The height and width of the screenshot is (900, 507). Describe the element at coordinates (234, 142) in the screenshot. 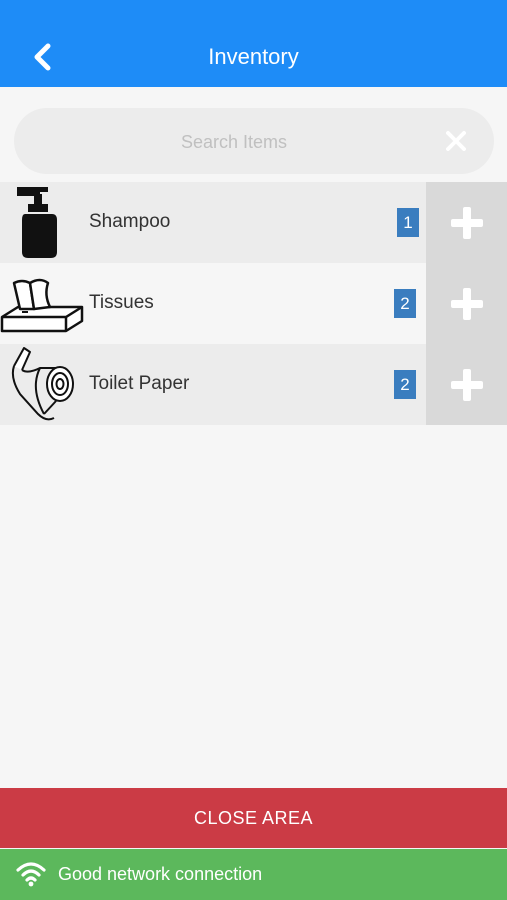

I see `search-input` at that location.